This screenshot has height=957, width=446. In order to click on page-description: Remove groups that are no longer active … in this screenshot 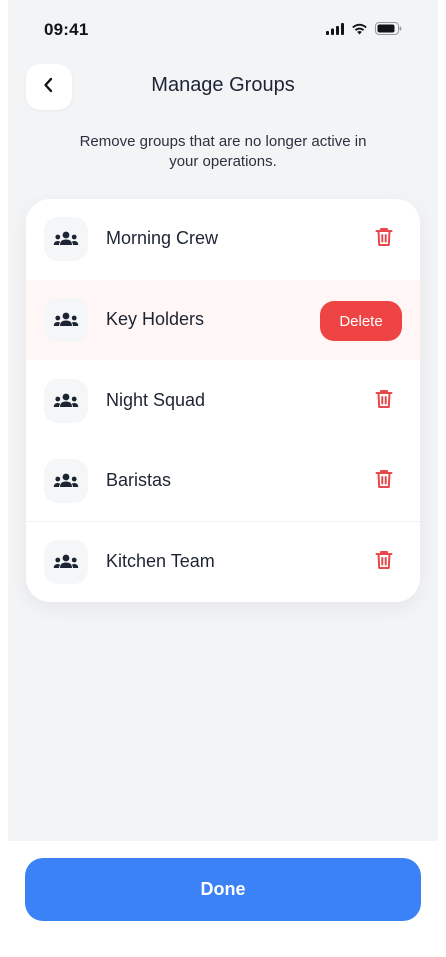, I will do `click(223, 151)`.